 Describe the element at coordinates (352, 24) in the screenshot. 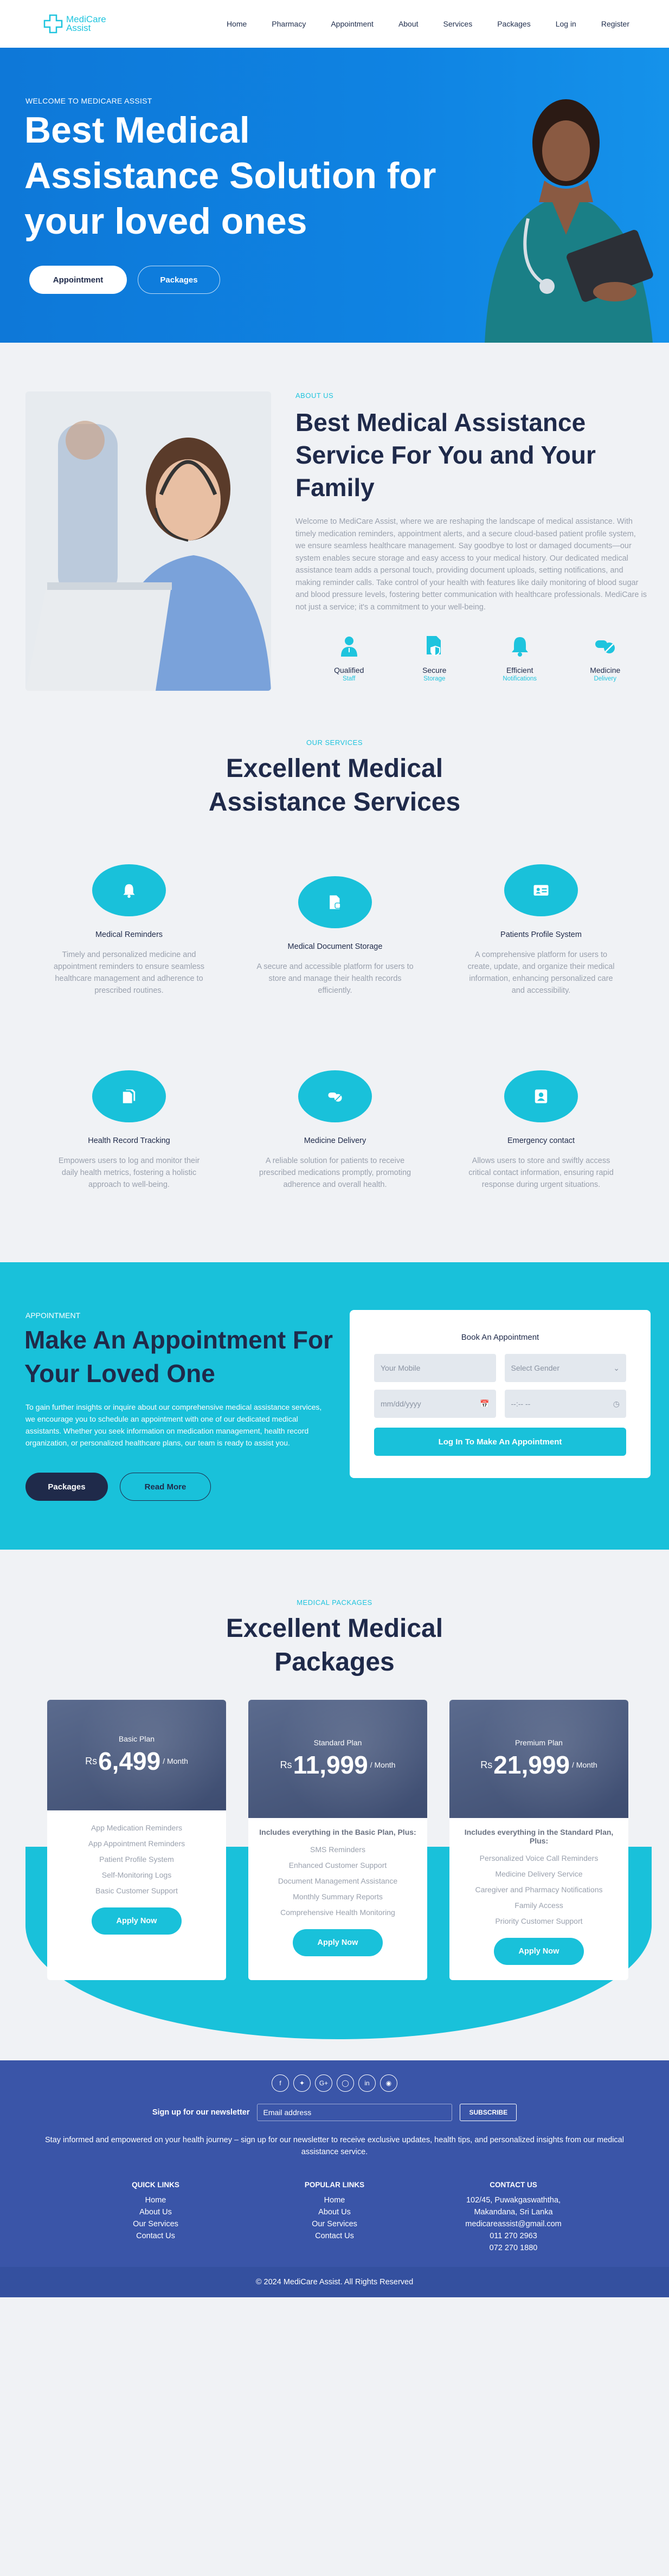

I see `nav-item-appointment: Appointment` at that location.